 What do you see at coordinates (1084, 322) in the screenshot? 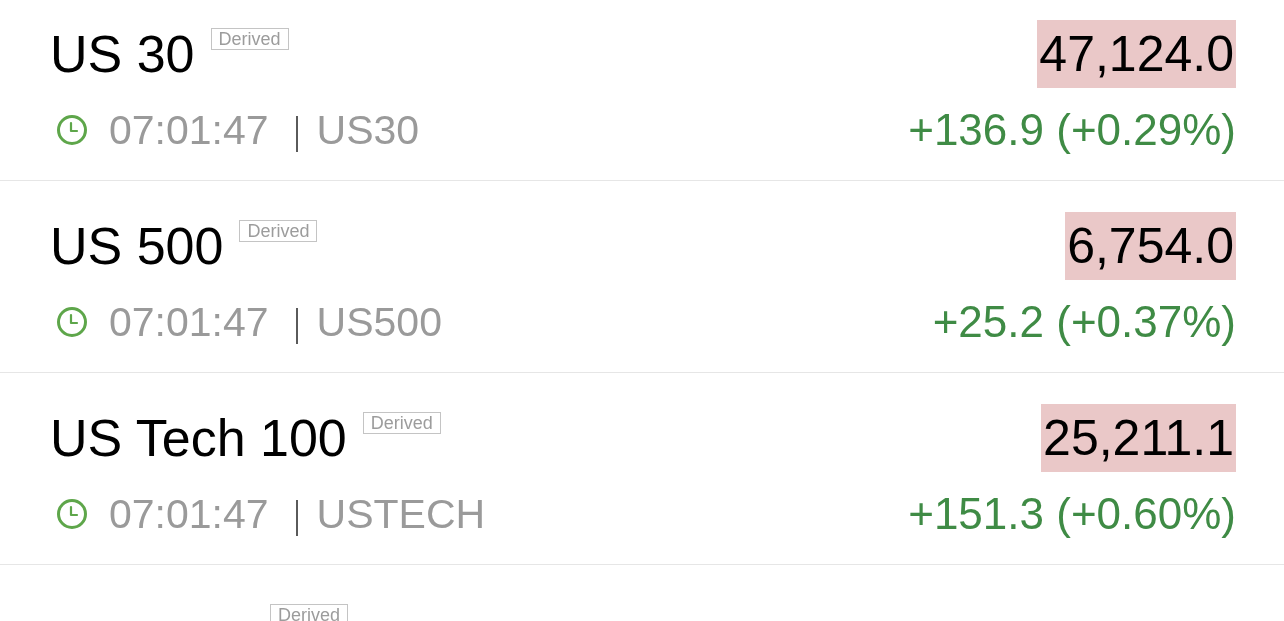
I see `price-change: +25.2 (+0.37%)` at bounding box center [1084, 322].